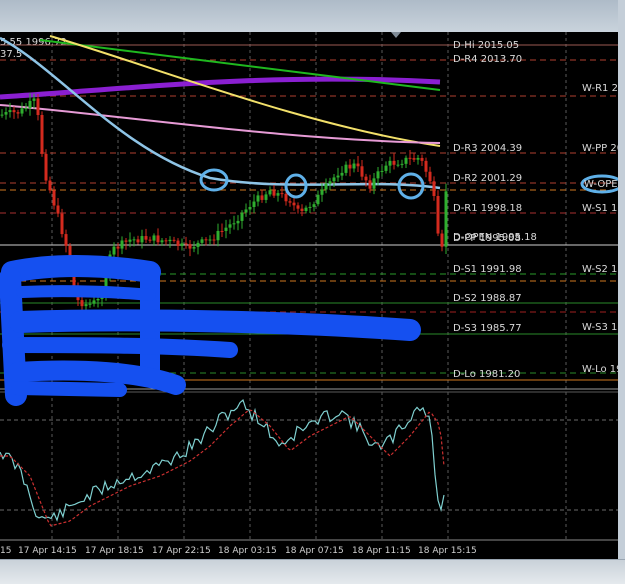 The width and height of the screenshot is (625, 584). Describe the element at coordinates (447, 551) in the screenshot. I see `time-tick: 18 Apr 15:15` at that location.